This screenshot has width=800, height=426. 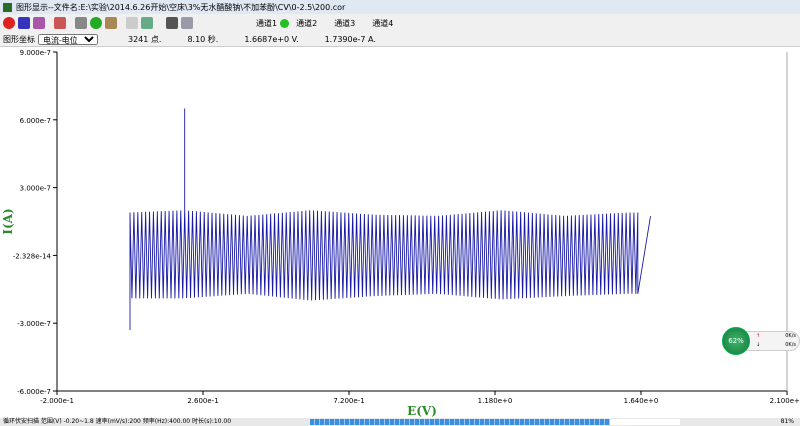 What do you see at coordinates (202, 401) in the screenshot?
I see `x-tick-label: 2.600e-1` at bounding box center [202, 401].